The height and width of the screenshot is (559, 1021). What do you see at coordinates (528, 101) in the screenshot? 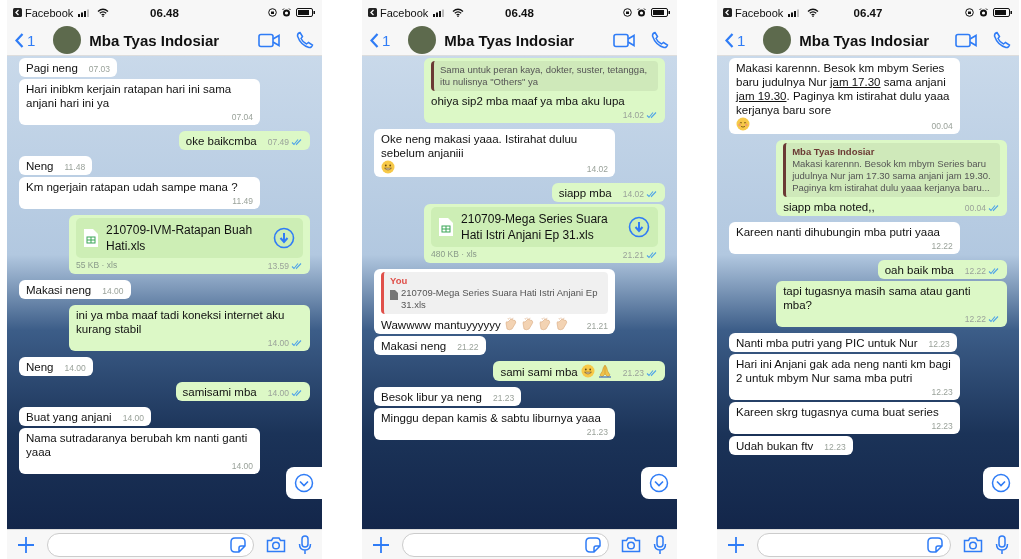
I see `message-text: ohiya sip2 mba maaf ya mba aku lupa` at bounding box center [528, 101].